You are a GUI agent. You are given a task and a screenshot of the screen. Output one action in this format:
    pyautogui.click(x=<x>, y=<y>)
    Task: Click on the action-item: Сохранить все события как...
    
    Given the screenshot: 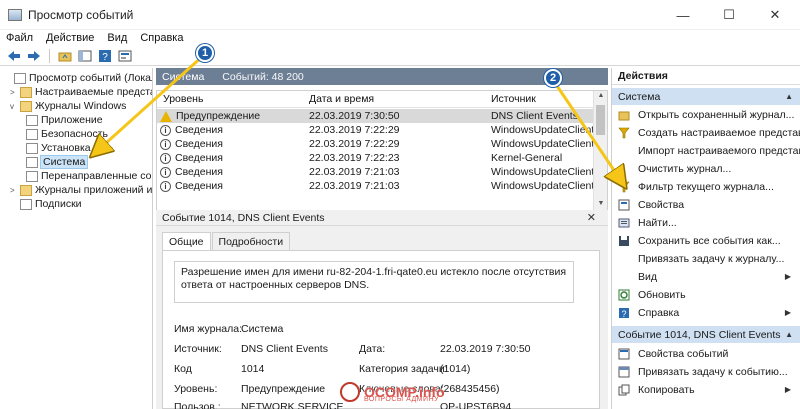 What is the action you would take?
    pyautogui.click(x=706, y=240)
    